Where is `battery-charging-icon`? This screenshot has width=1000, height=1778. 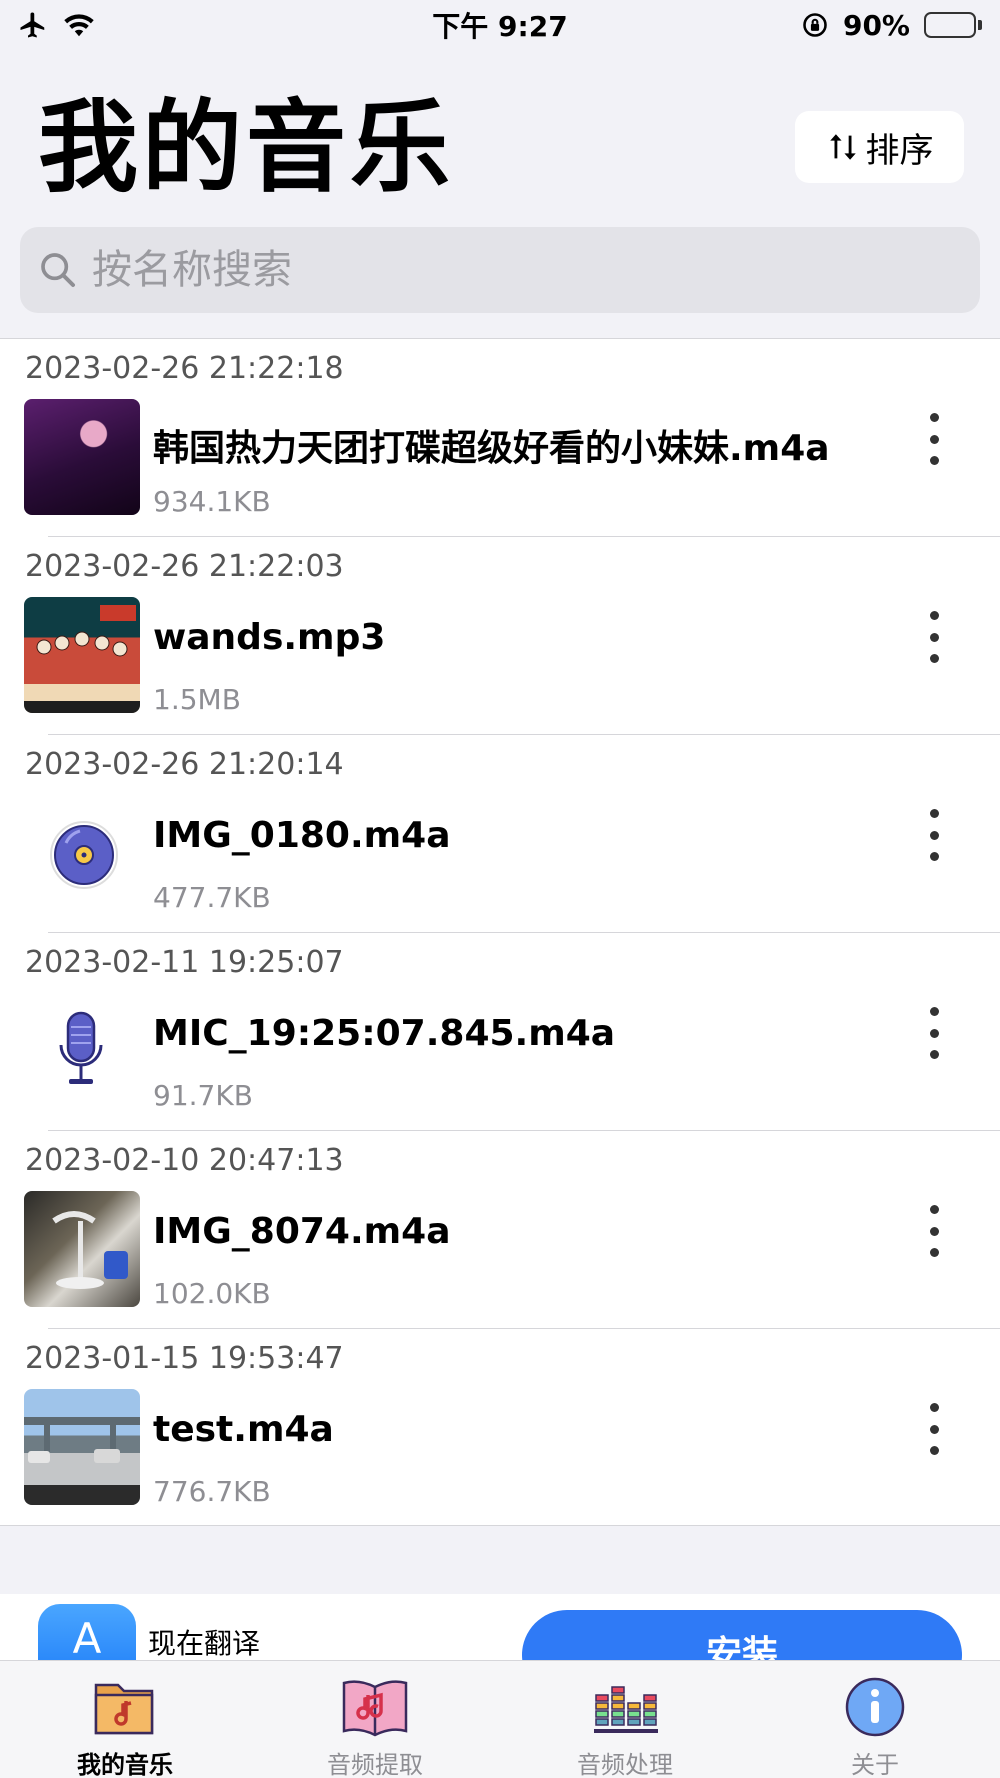 battery-charging-icon is located at coordinates (953, 25).